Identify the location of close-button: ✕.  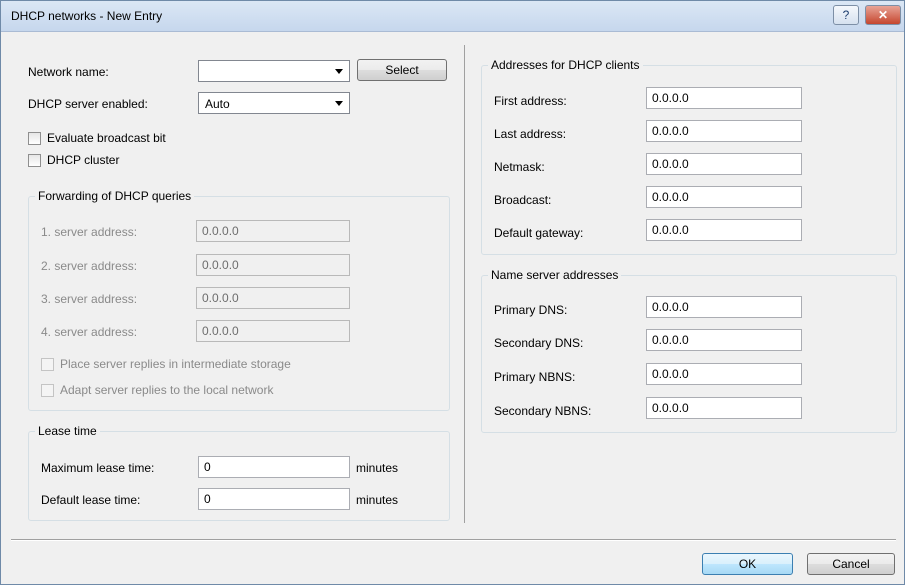
(883, 15).